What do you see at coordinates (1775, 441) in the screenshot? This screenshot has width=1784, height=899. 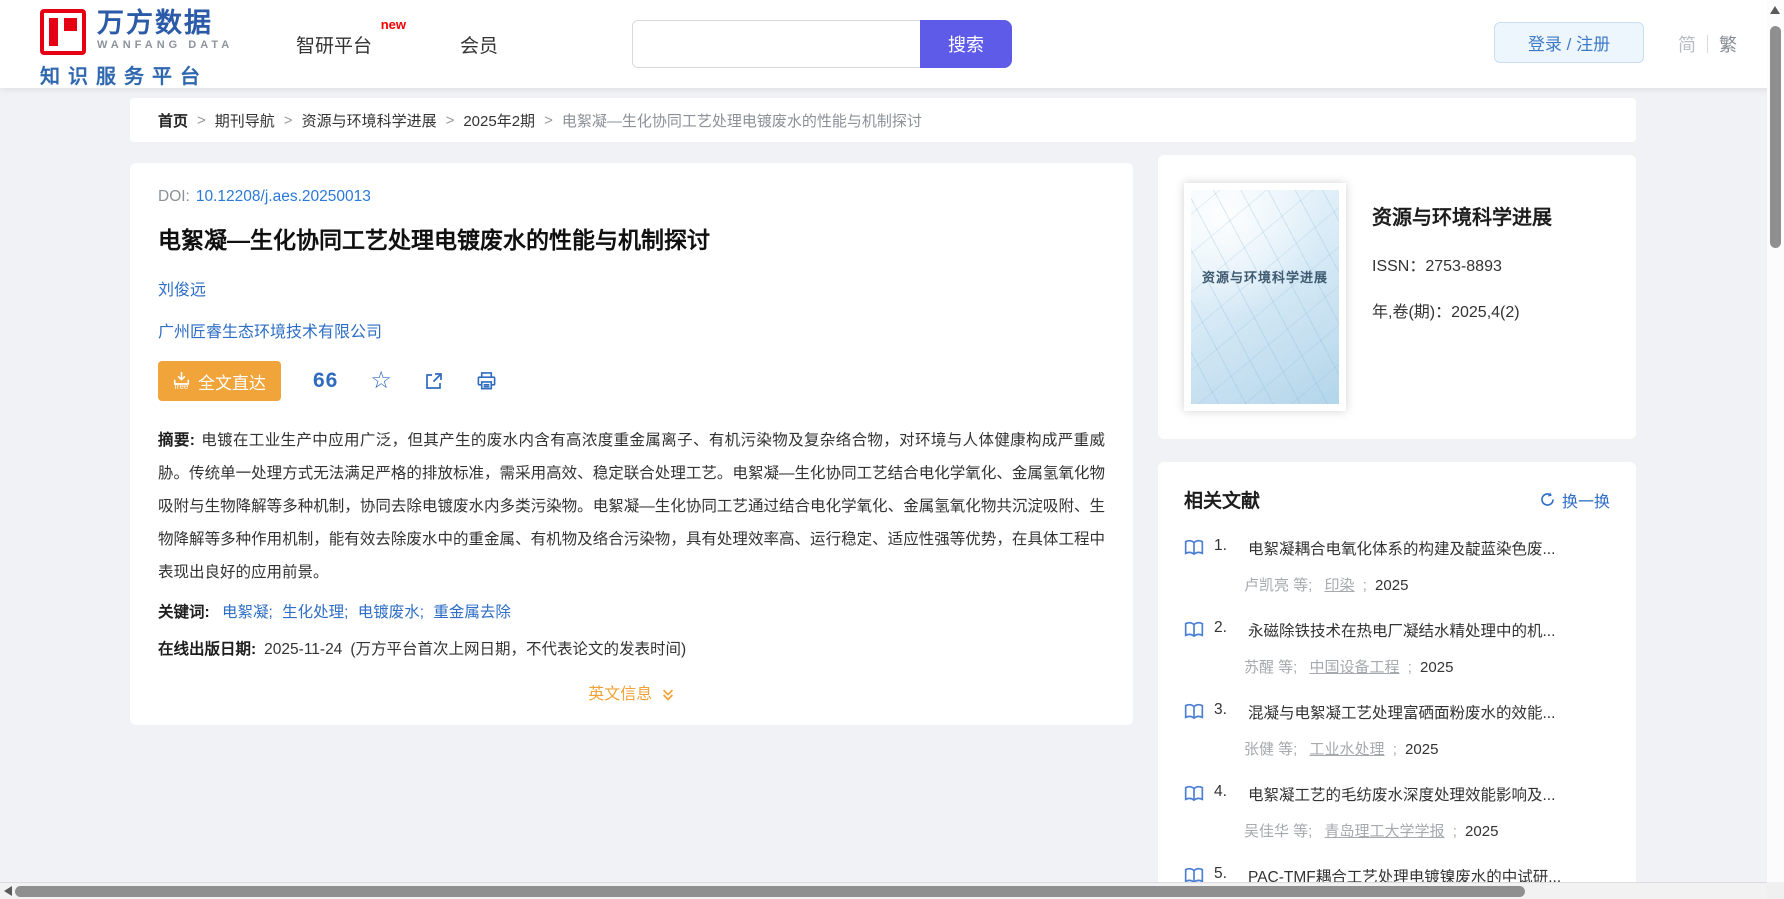 I see `vertical-scrollbar` at bounding box center [1775, 441].